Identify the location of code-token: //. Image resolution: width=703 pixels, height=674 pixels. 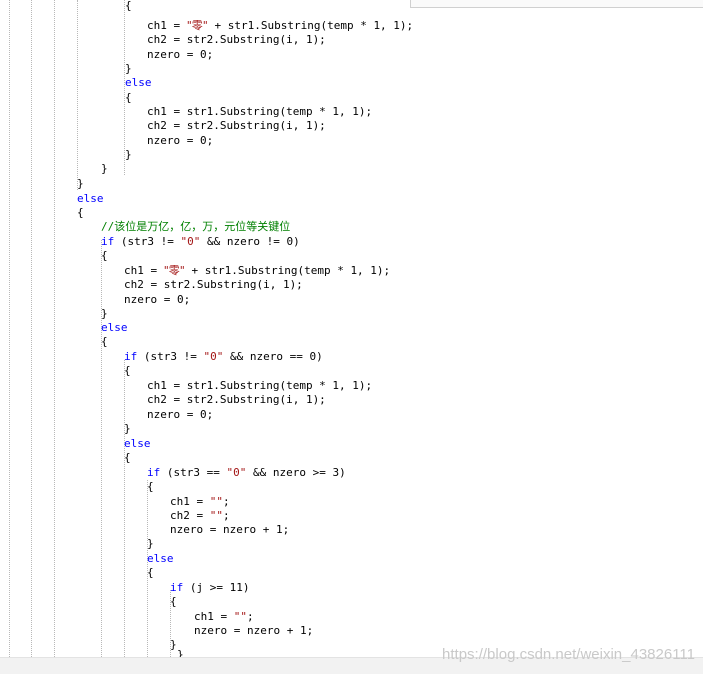
(108, 226).